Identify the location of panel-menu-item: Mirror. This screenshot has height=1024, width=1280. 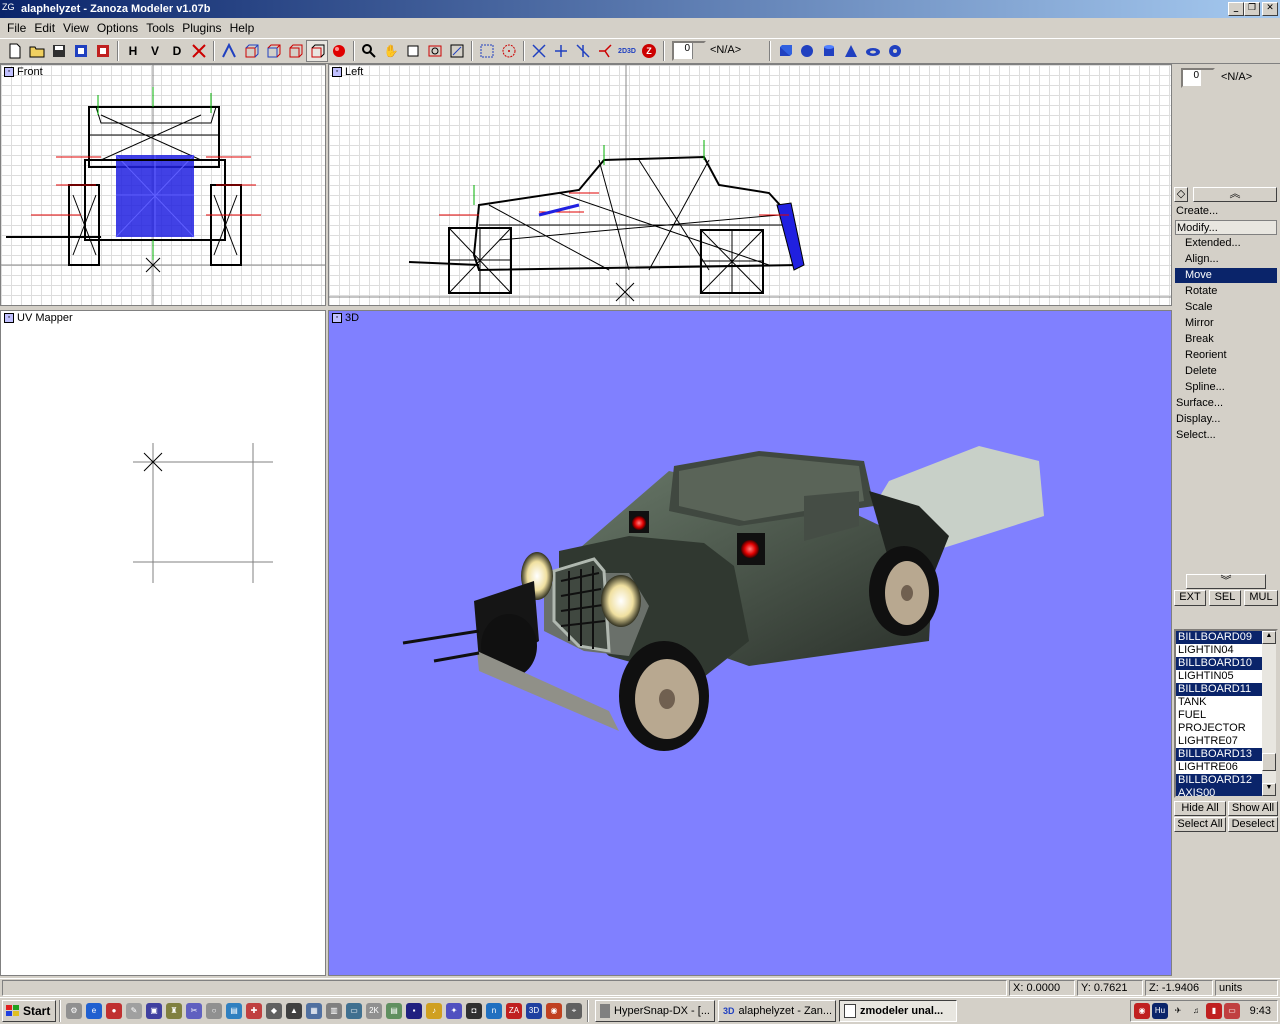
(1226, 323).